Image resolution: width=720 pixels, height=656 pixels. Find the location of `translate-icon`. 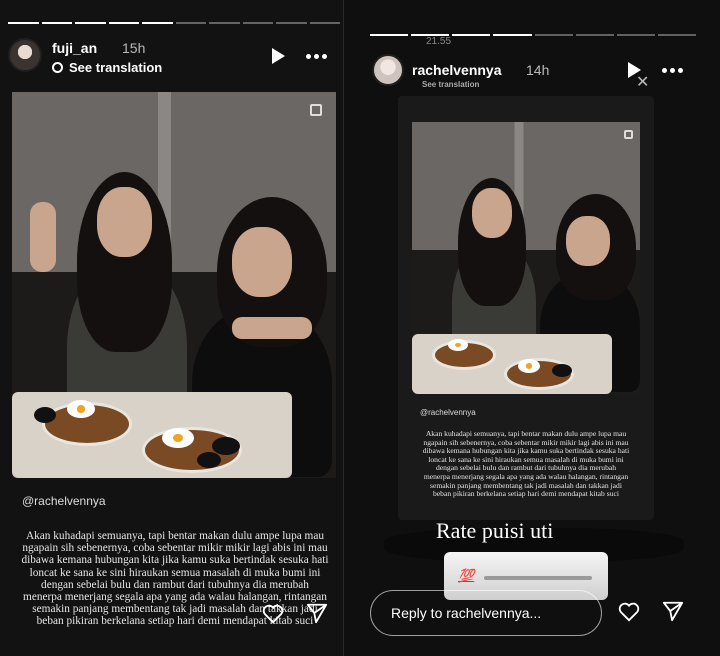

translate-icon is located at coordinates (57, 67).